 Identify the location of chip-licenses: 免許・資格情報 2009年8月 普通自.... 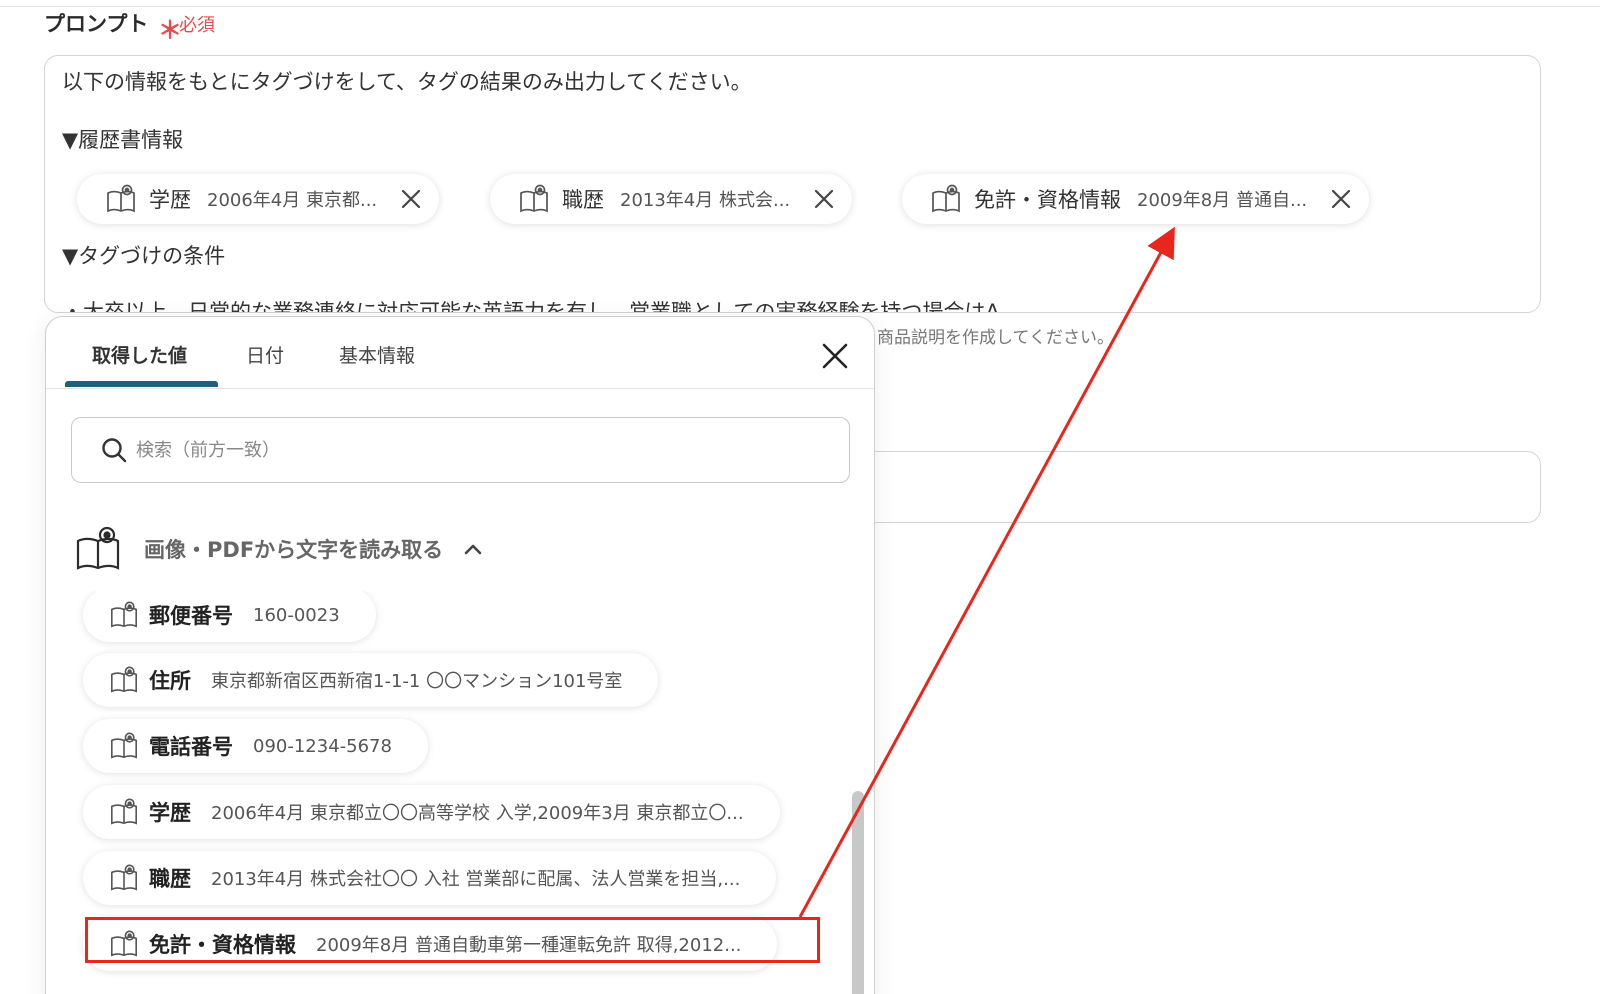
(1136, 199).